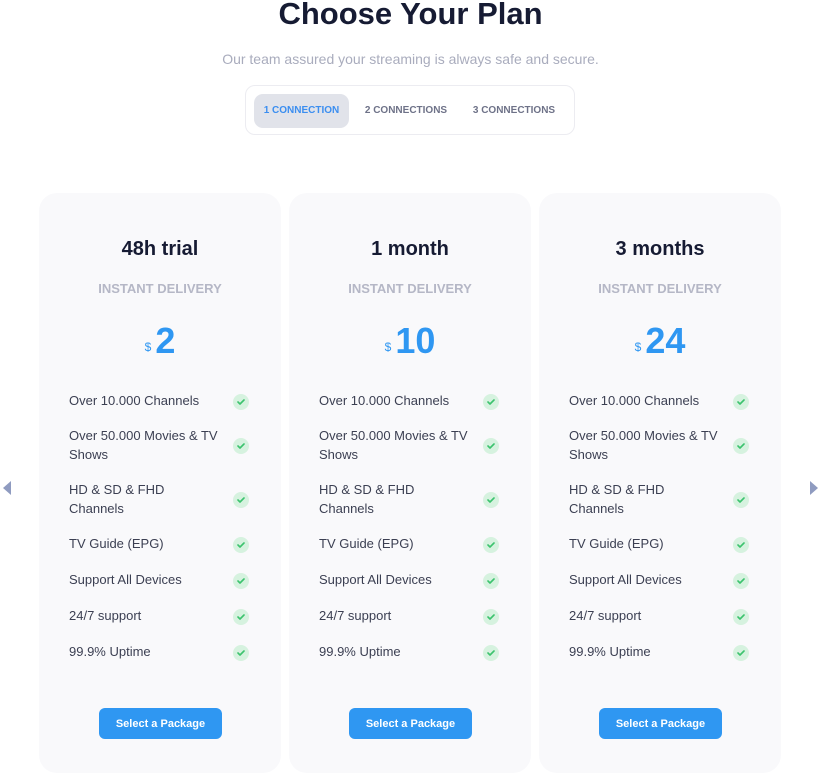 Image resolution: width=821 pixels, height=773 pixels. I want to click on connection-tabs: 1 CONNECTION 2 CONNECTIONS 3 CONNECTIONS, so click(410, 110).